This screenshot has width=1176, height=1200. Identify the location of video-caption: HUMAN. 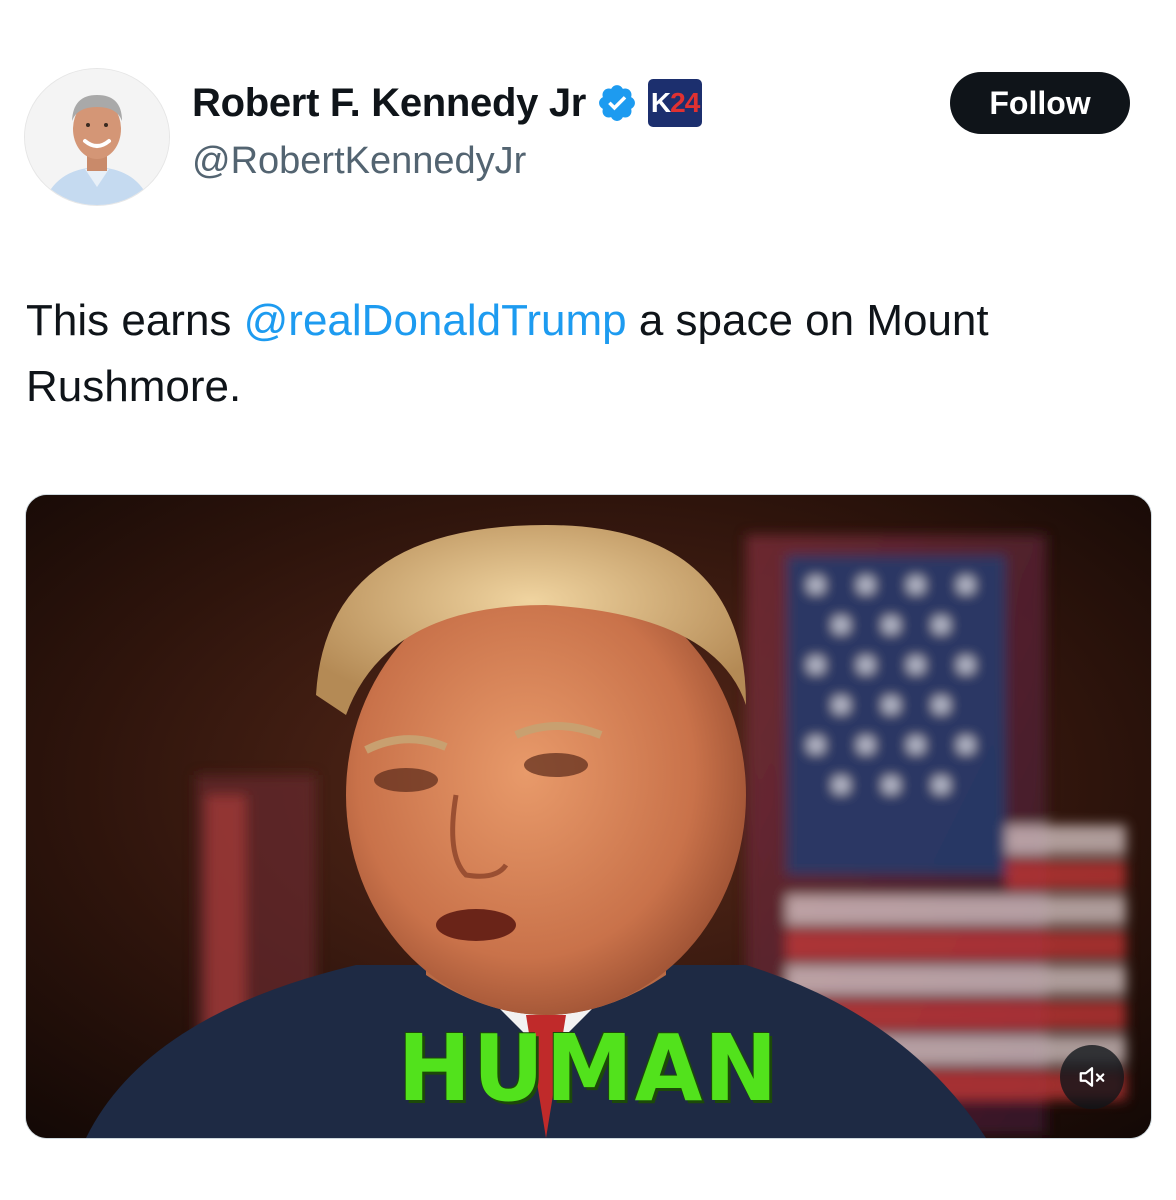
(588, 1068).